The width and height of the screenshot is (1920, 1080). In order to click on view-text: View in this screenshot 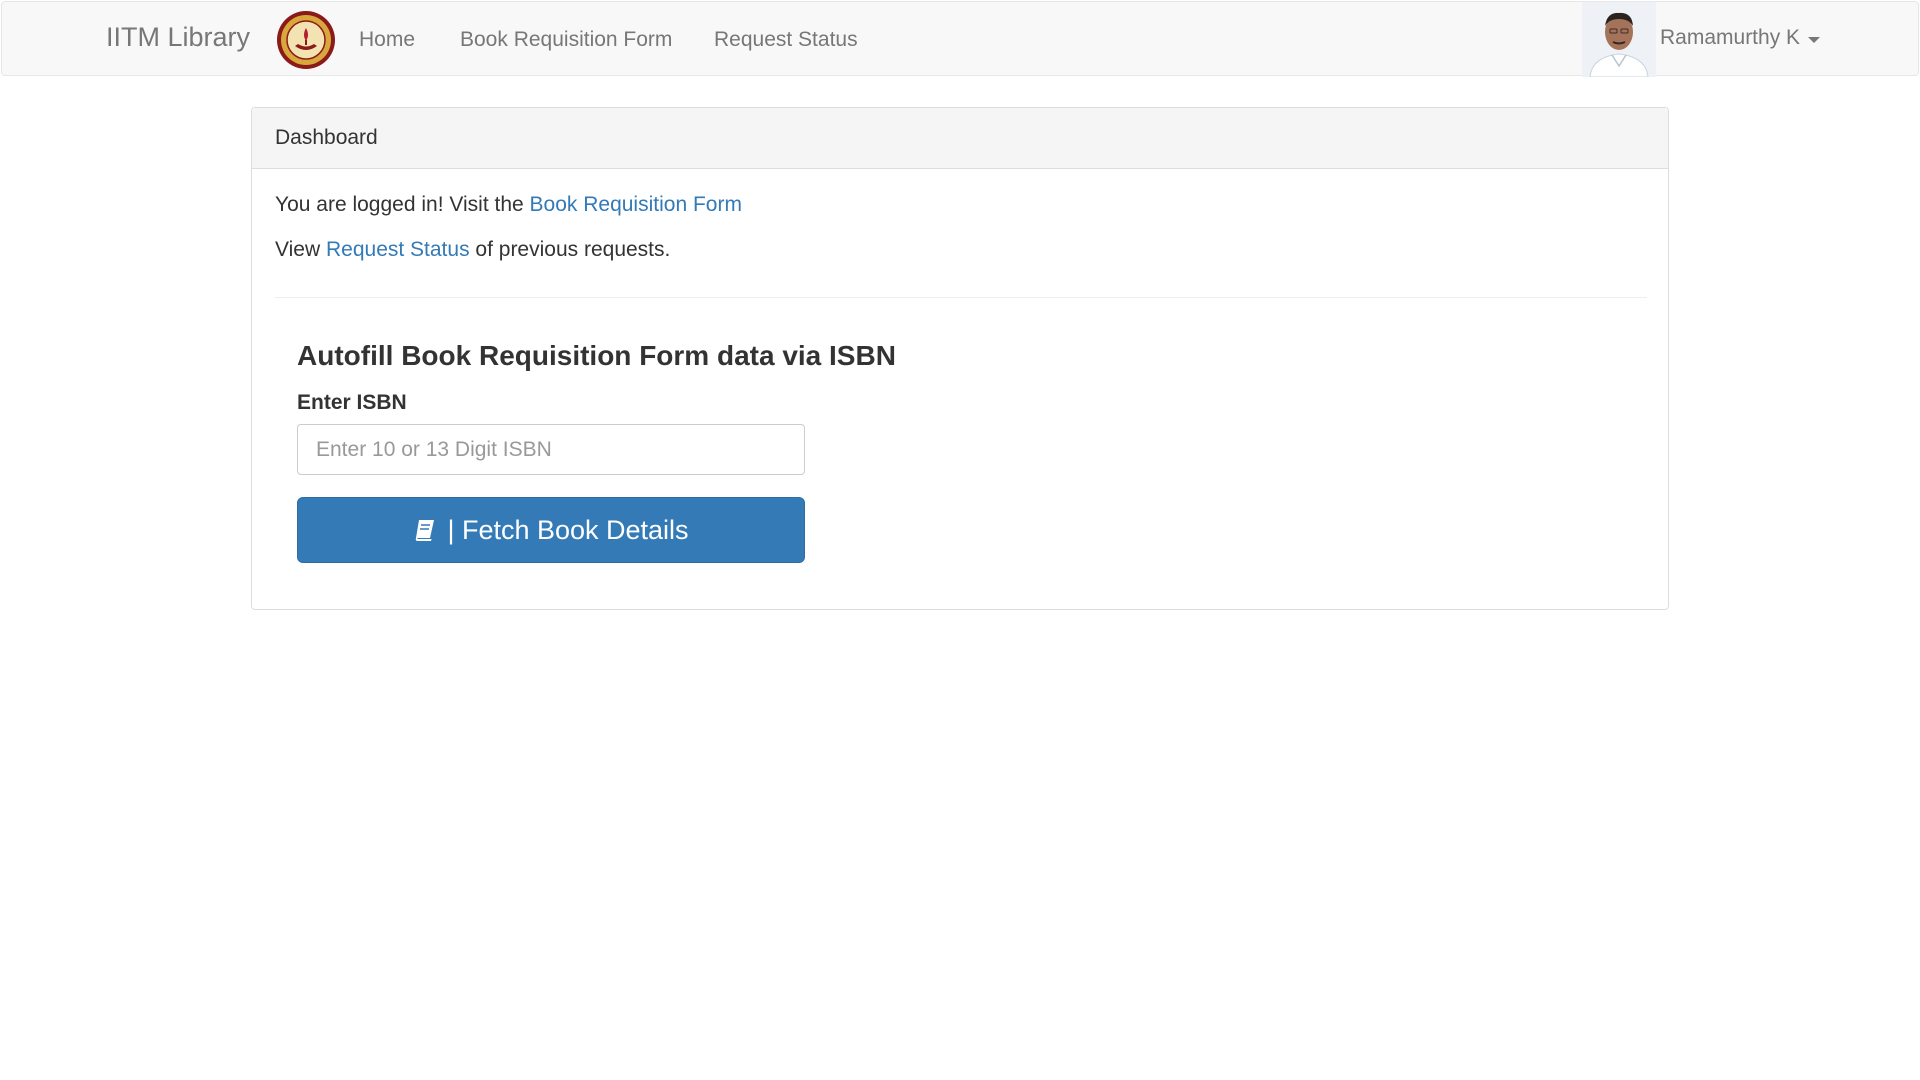, I will do `click(300, 249)`.